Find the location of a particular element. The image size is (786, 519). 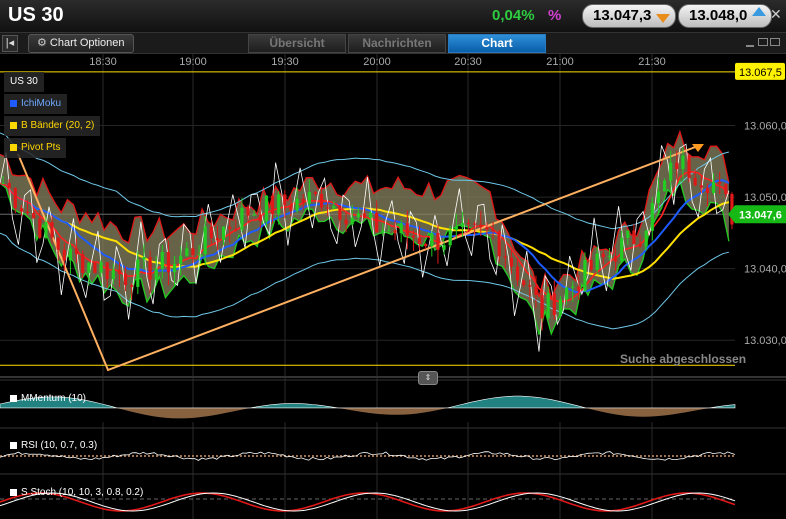

tab-news: Nachrichten is located at coordinates (397, 43).